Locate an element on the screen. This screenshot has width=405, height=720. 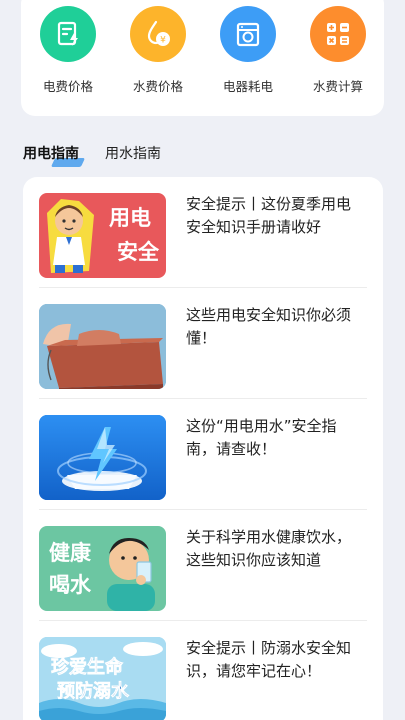
electricity-price-icon is located at coordinates (68, 34).